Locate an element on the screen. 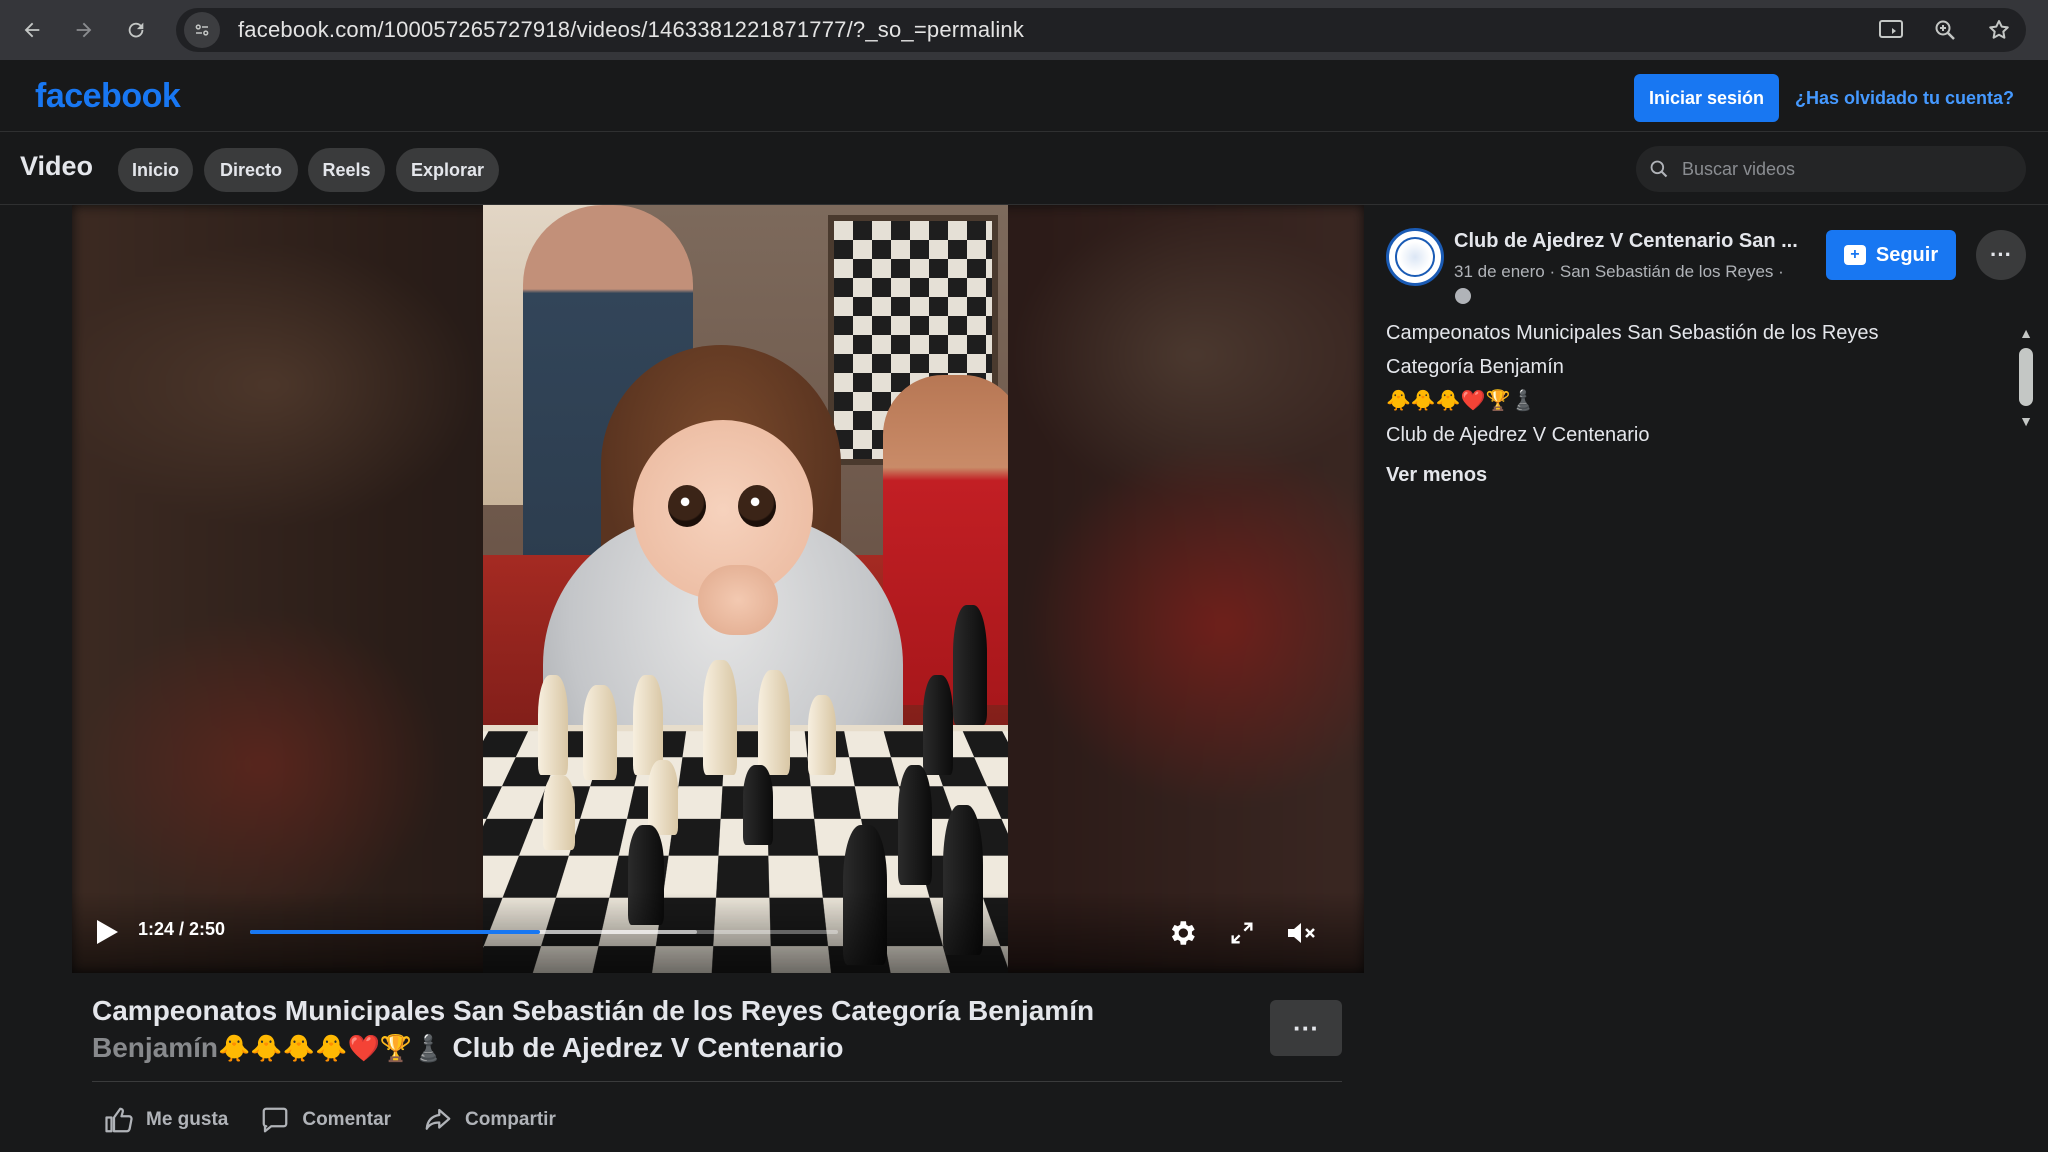  scroll-down-icon: ▼ is located at coordinates (2026, 421).